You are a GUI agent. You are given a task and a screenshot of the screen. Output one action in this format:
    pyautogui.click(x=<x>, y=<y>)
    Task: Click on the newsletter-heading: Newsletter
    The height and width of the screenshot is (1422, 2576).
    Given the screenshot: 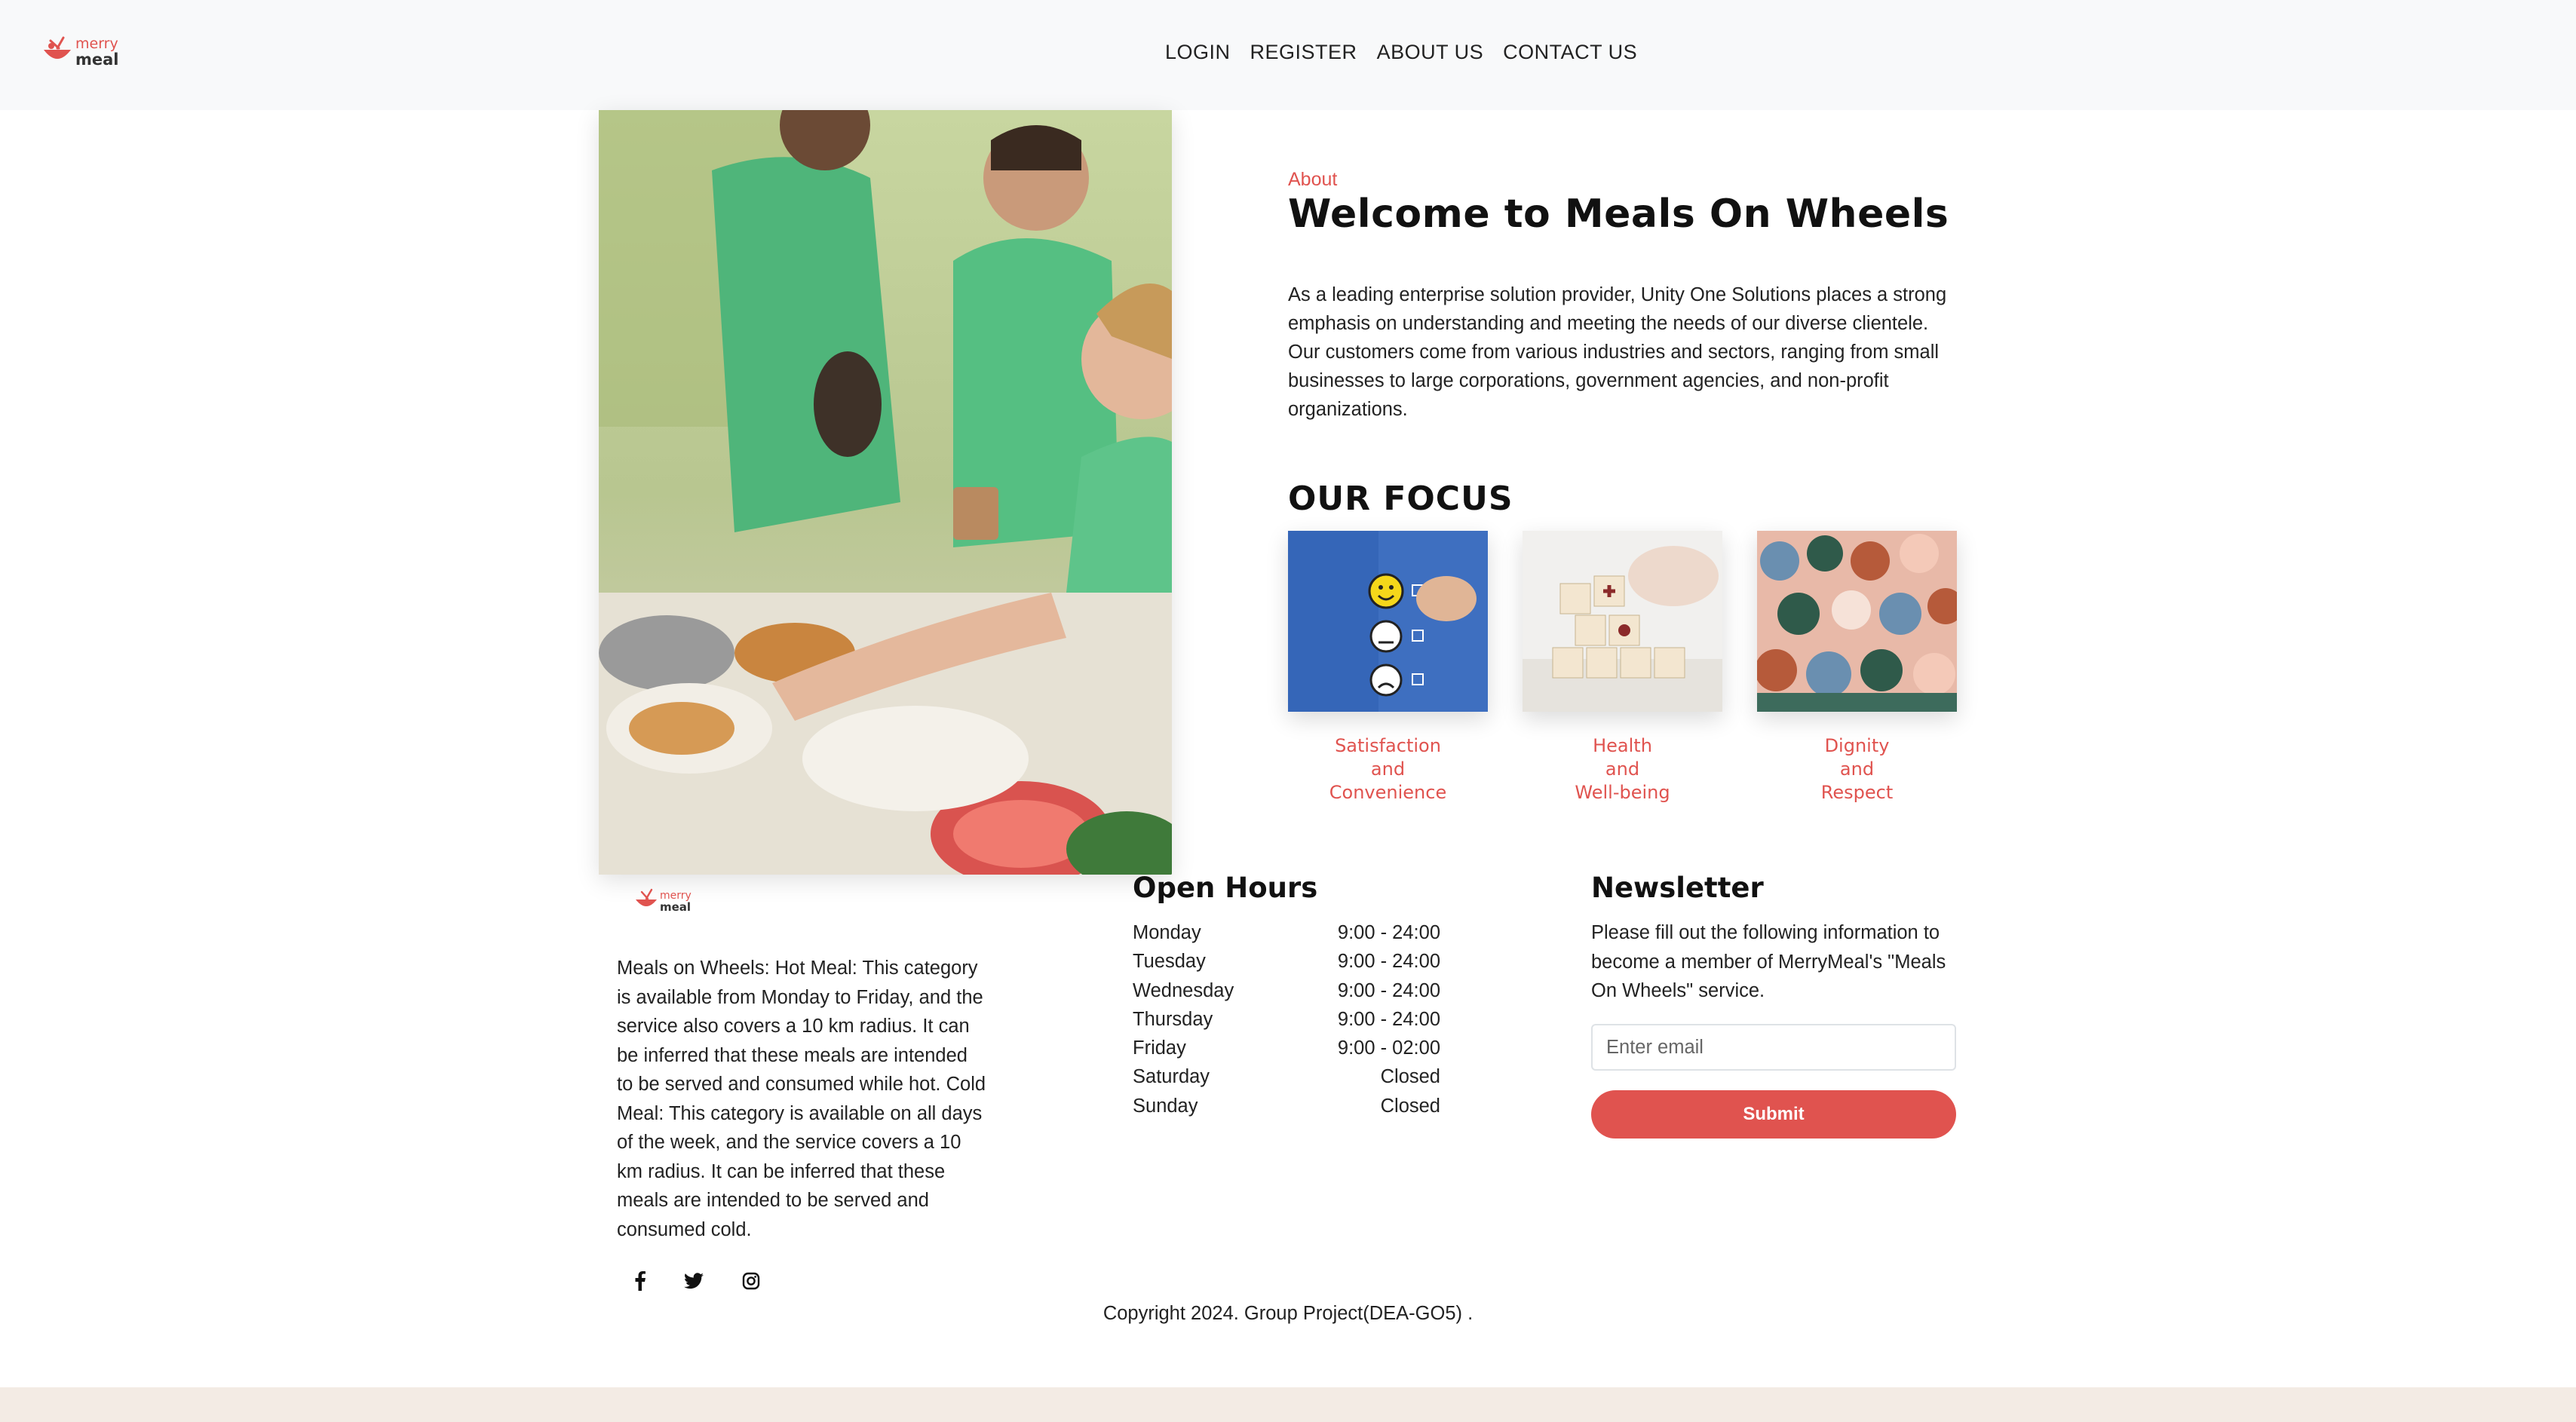 What is the action you would take?
    pyautogui.click(x=1677, y=888)
    